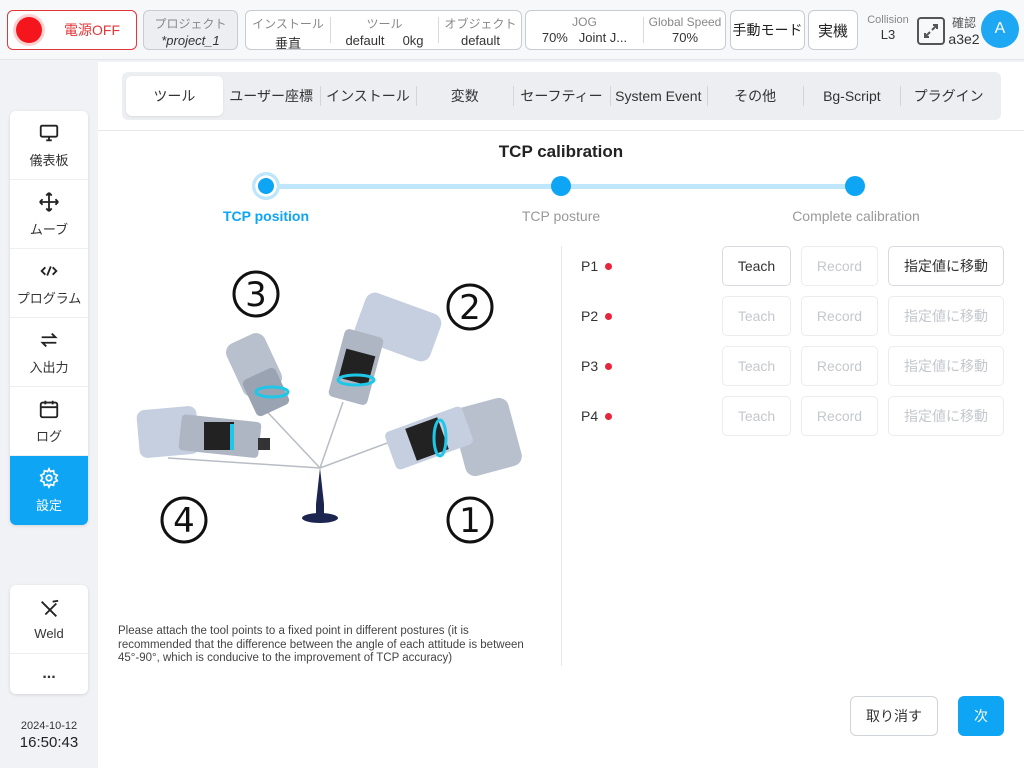 This screenshot has height=768, width=1024. I want to click on move-to-button-p4: 指定値に移動, so click(946, 416).